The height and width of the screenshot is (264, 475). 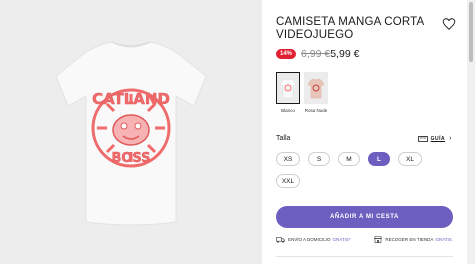 I want to click on heart-icon, so click(x=449, y=24).